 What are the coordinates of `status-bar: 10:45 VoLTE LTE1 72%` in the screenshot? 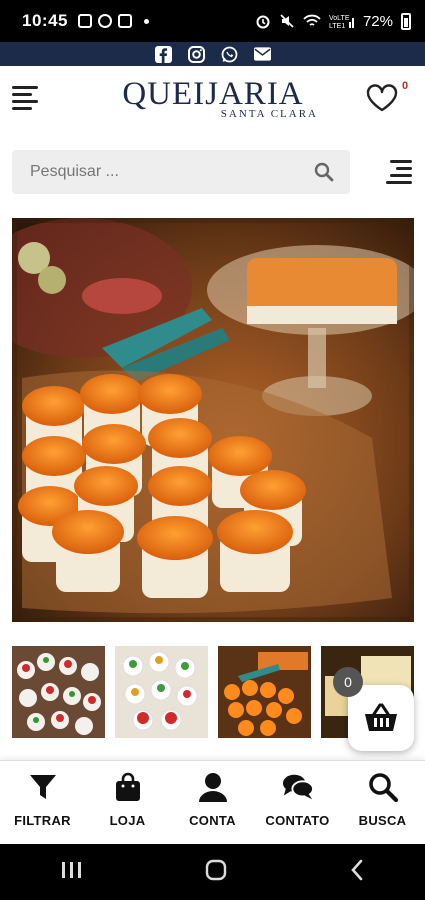 It's located at (212, 21).